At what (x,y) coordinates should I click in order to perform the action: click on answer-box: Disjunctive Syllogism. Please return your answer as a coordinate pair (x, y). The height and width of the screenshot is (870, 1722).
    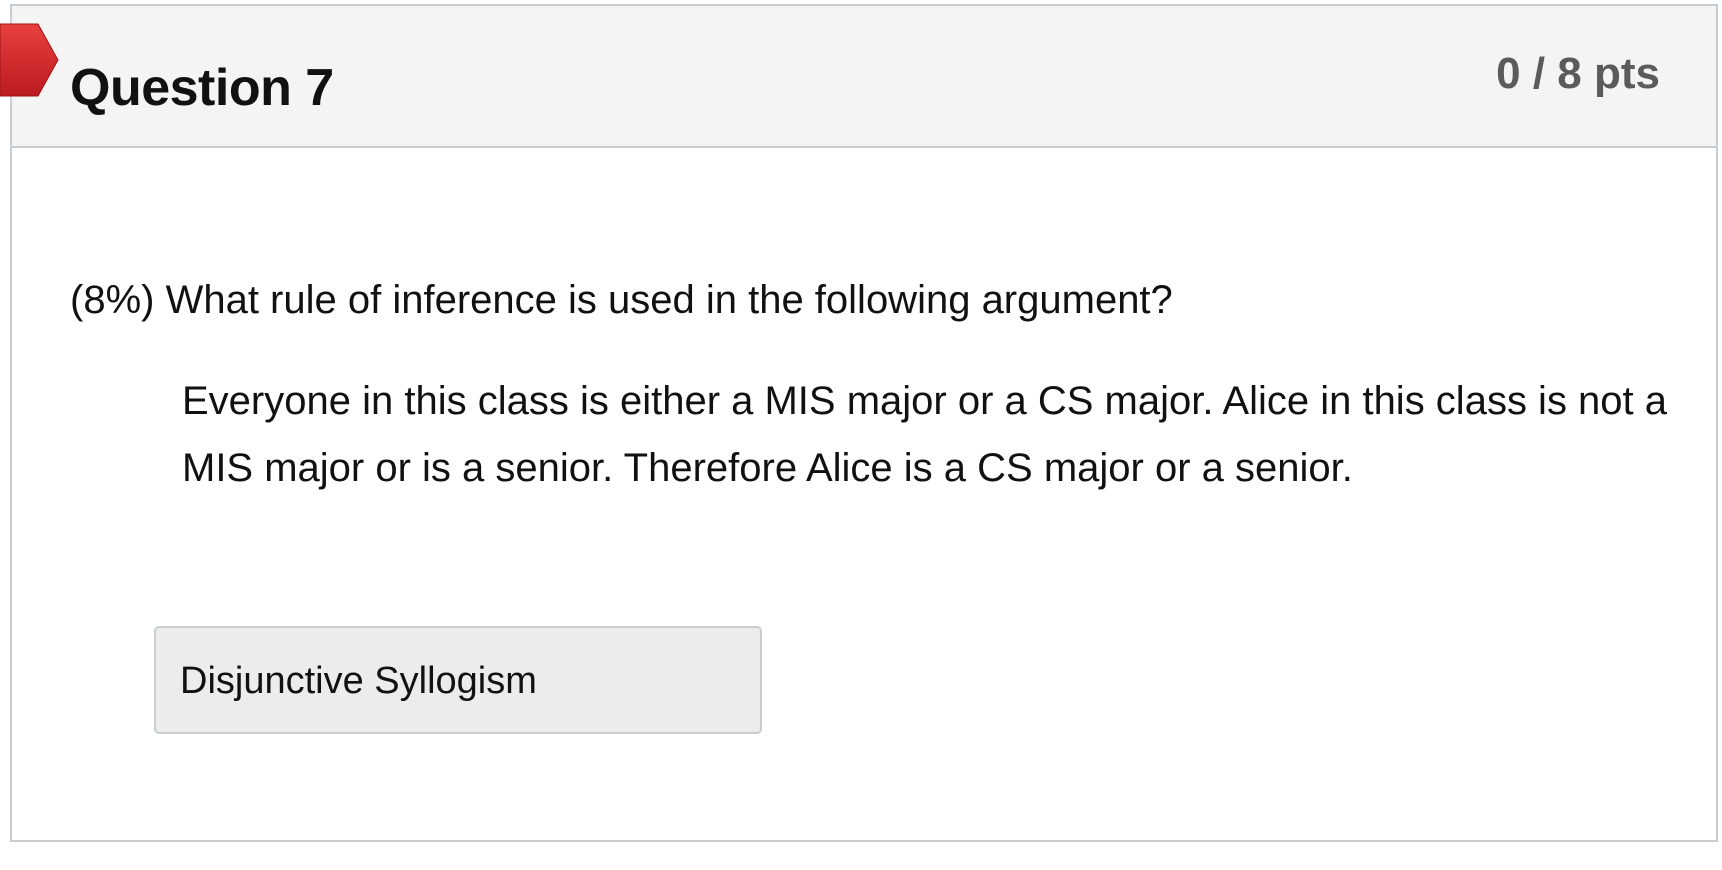
    Looking at the image, I should click on (458, 680).